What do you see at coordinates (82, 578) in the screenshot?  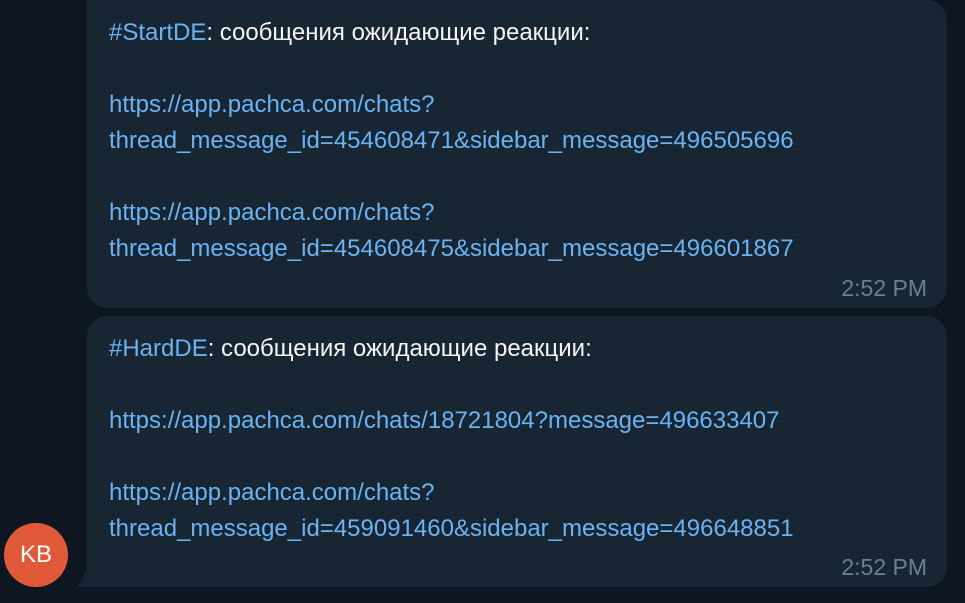 I see `bubble-tail` at bounding box center [82, 578].